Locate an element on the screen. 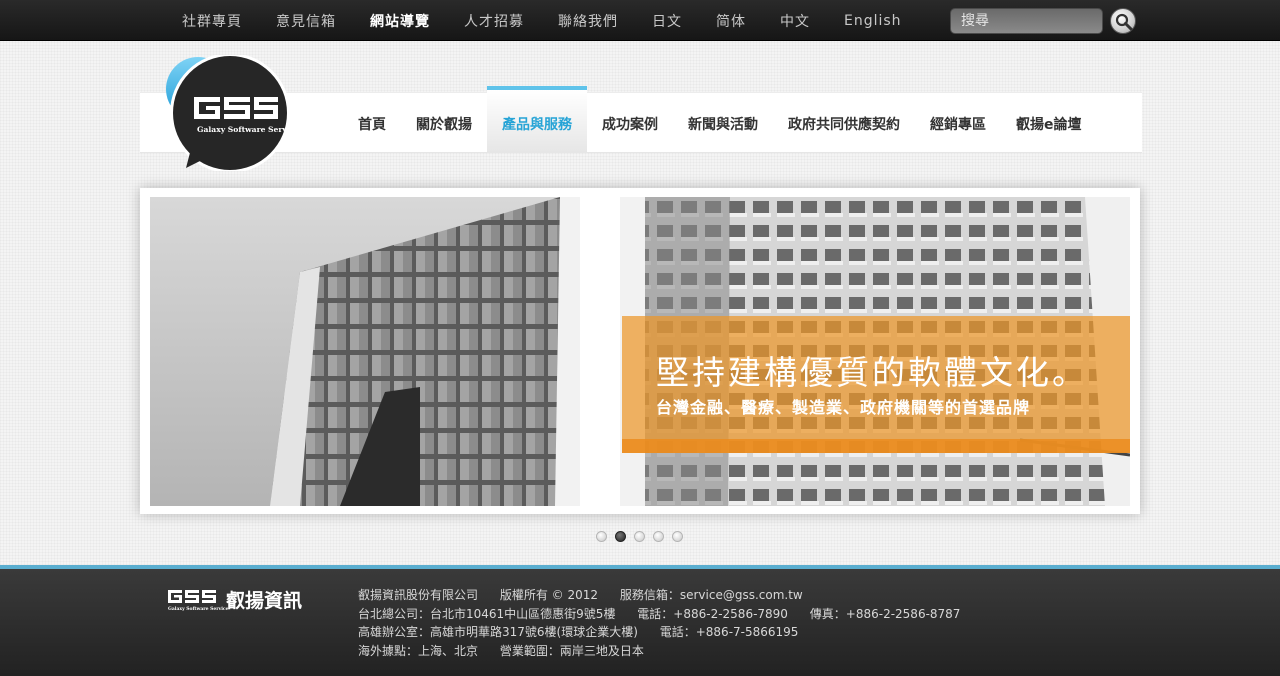 The width and height of the screenshot is (1280, 676). slide-caption: 堅持建構優質的軟體文化。 台灣金融、醫療、製造業、政府機關等的首選品牌 is located at coordinates (876, 384).